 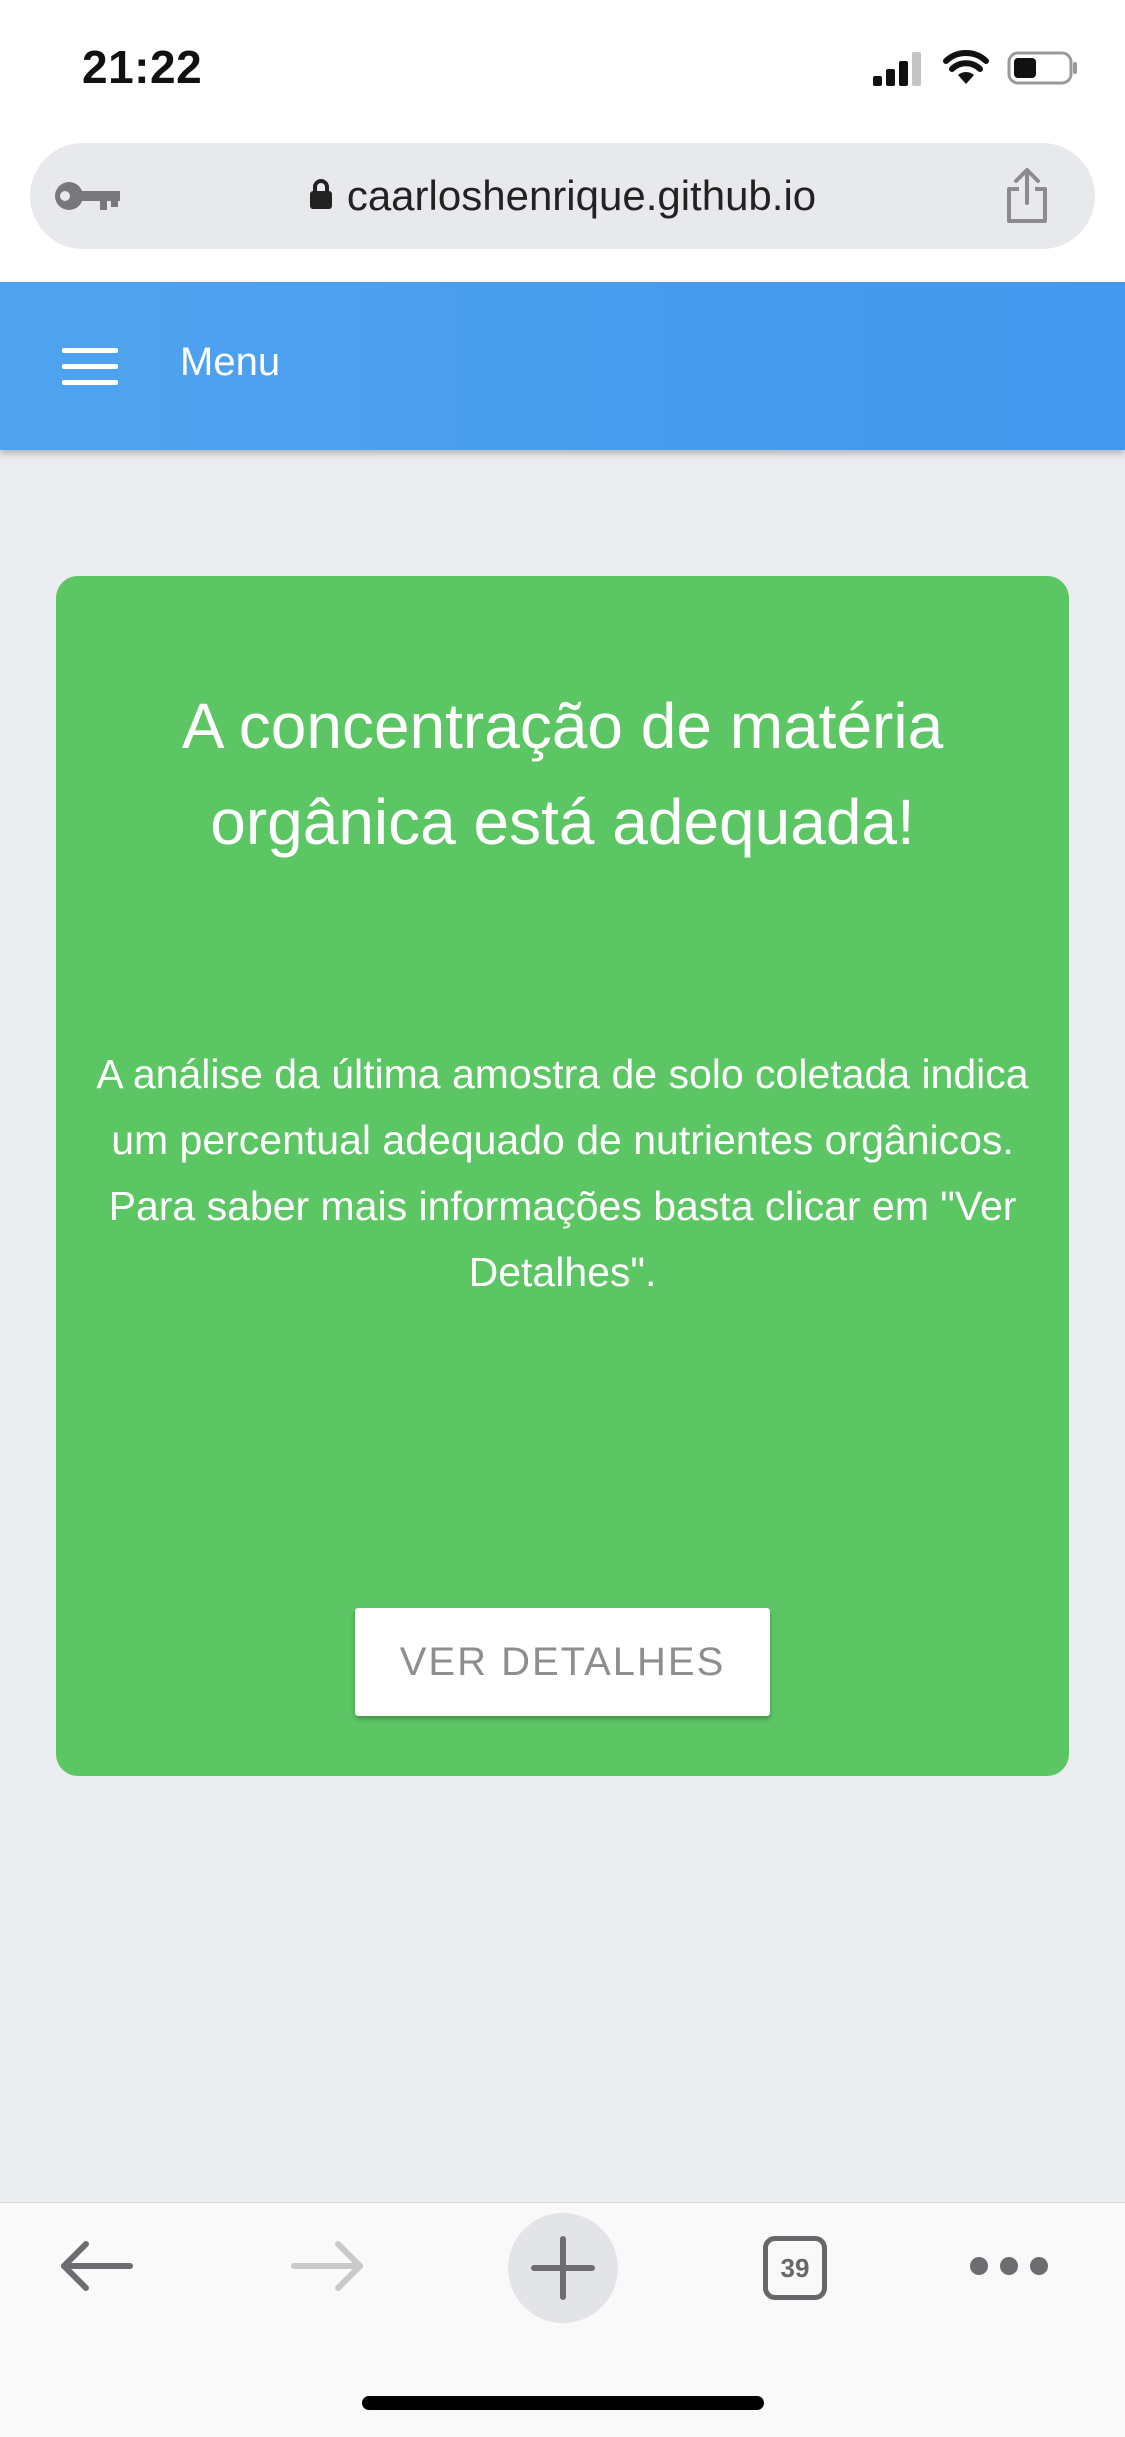 What do you see at coordinates (1027, 198) in the screenshot?
I see `share-icon` at bounding box center [1027, 198].